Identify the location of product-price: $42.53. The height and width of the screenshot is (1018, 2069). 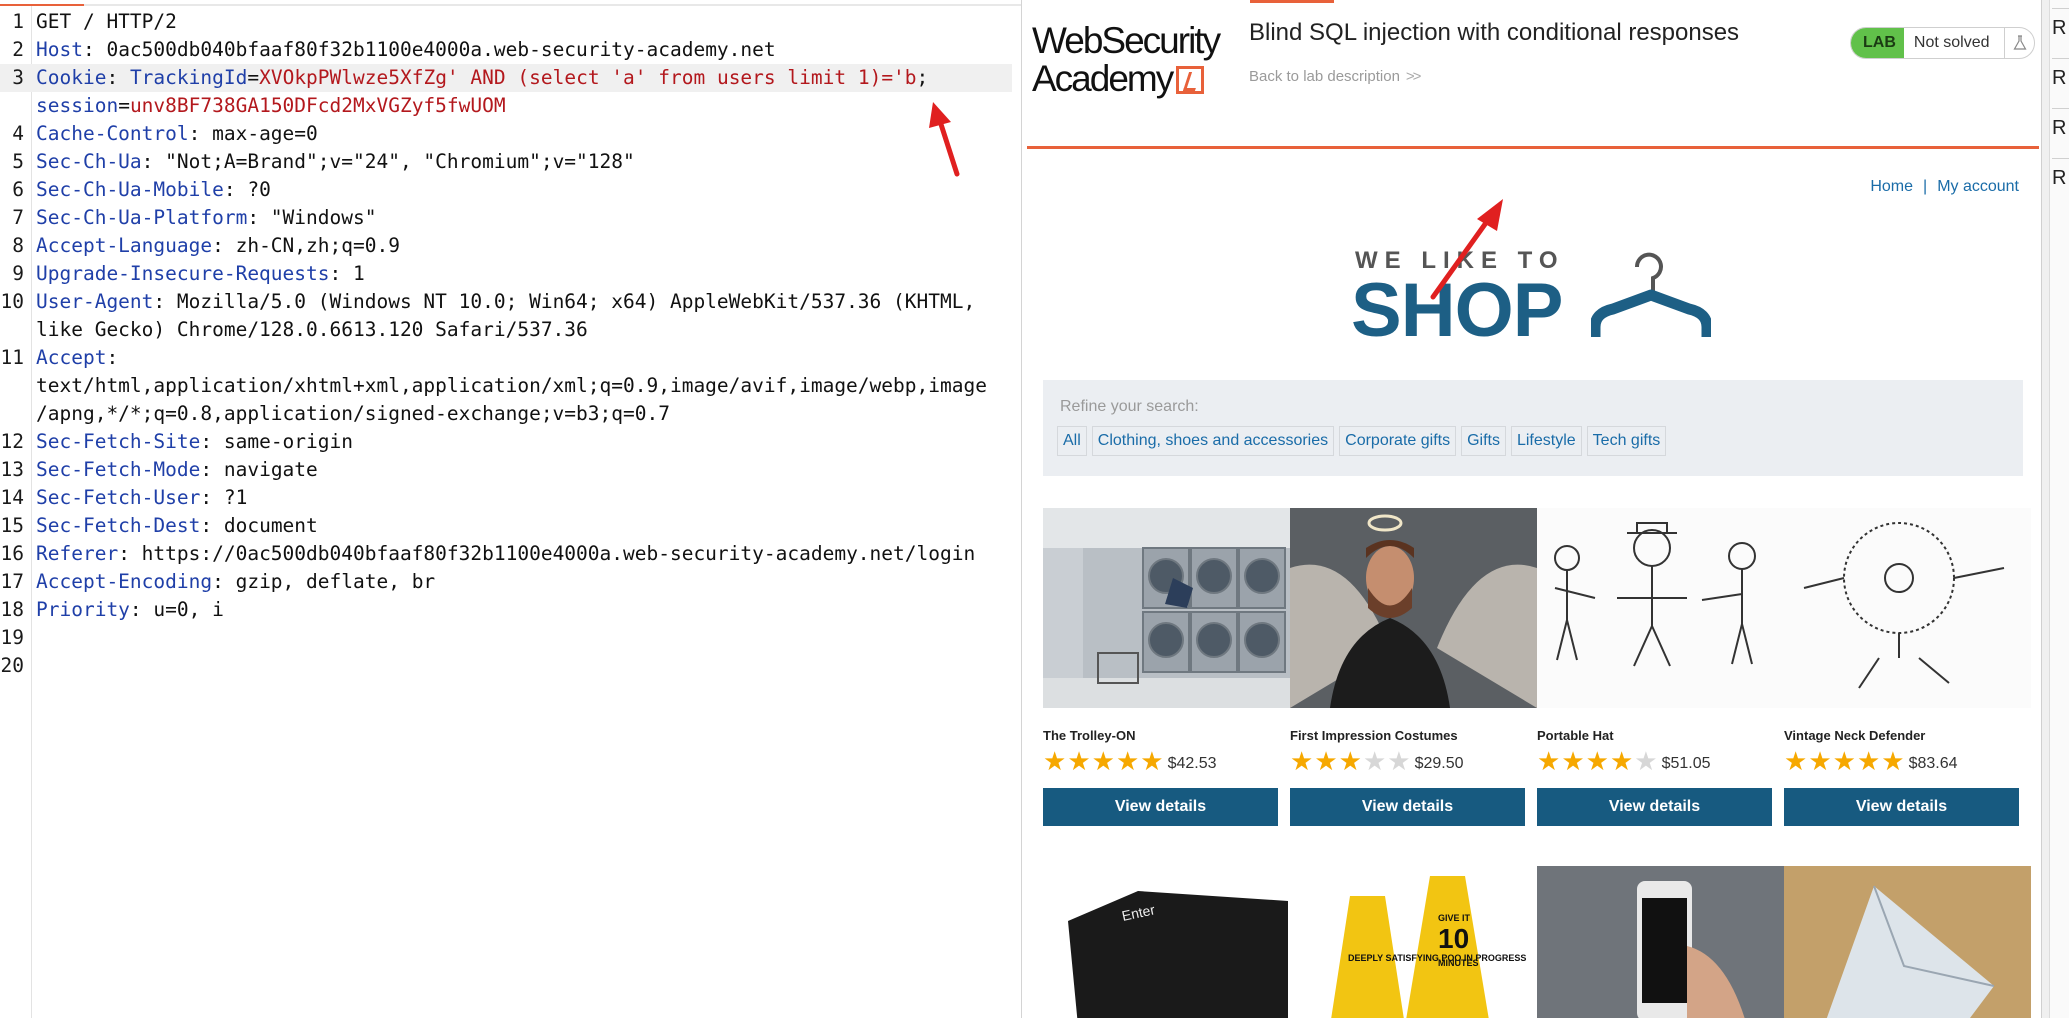
(1192, 763).